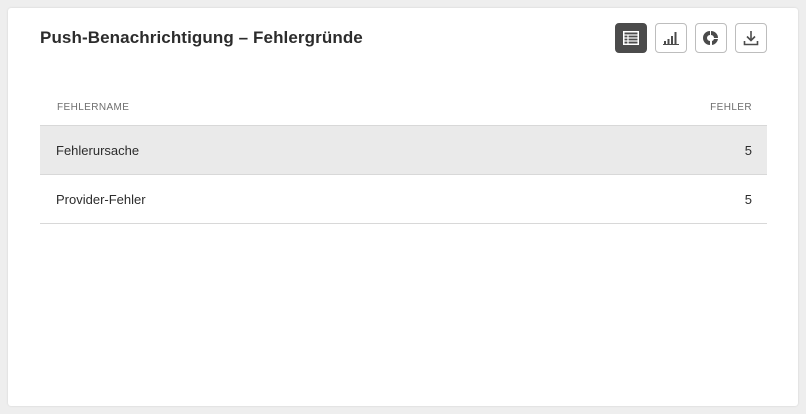  I want to click on bar-chart-view-button, so click(671, 38).